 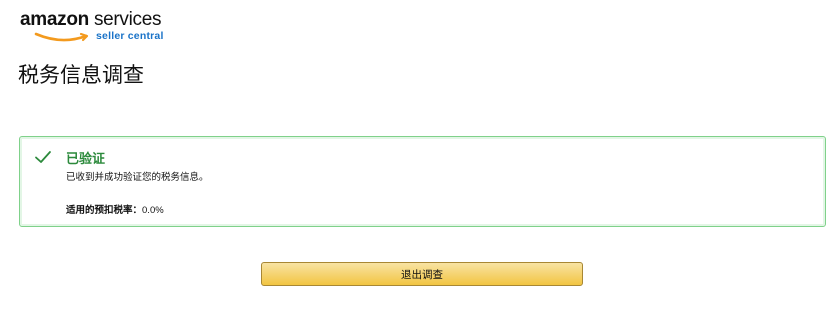 I want to click on withholding-rate-value: 0.0%, so click(x=153, y=210).